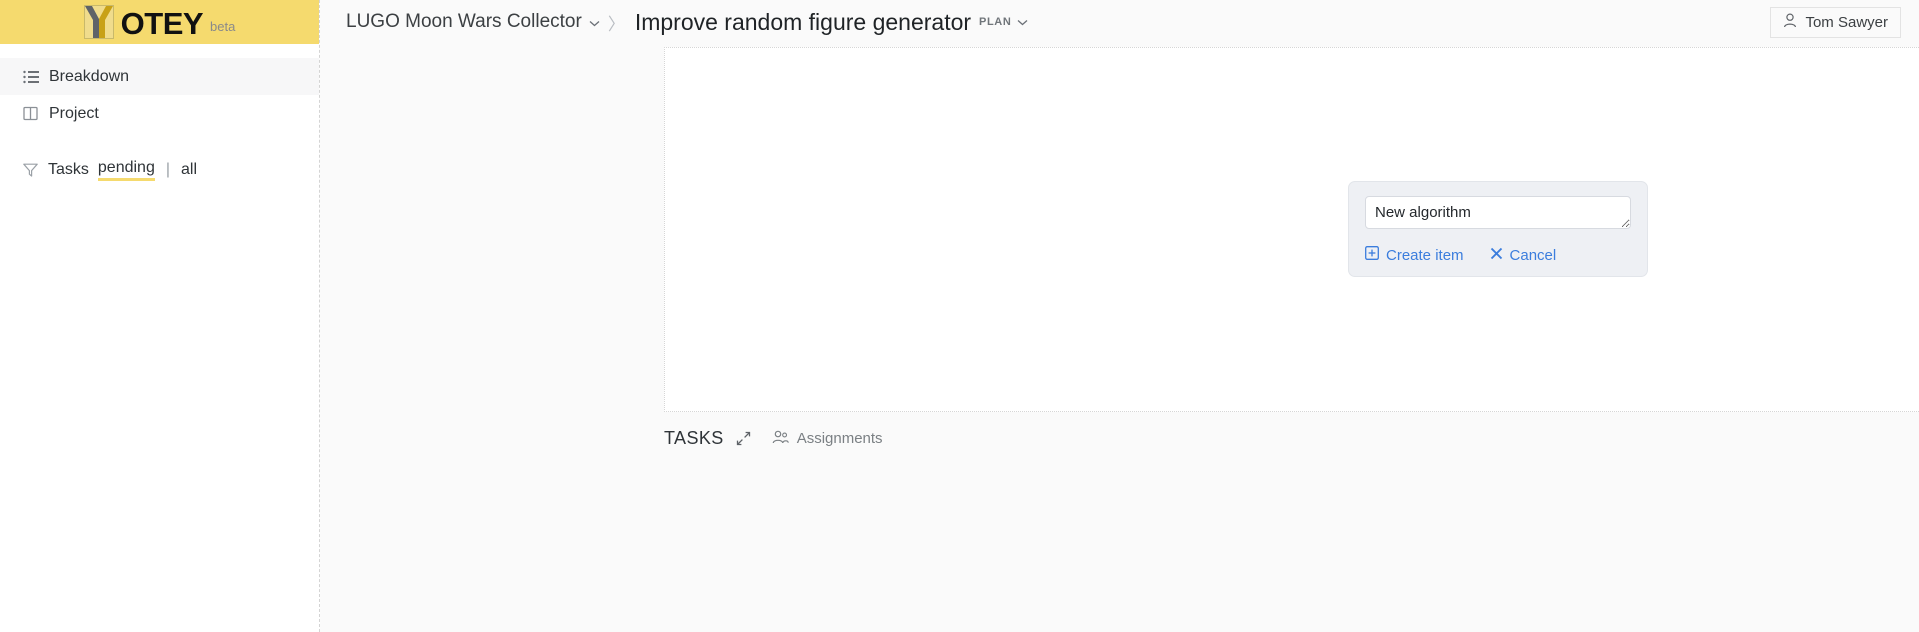 Image resolution: width=1919 pixels, height=632 pixels. I want to click on assignments-button: Assignments, so click(827, 439).